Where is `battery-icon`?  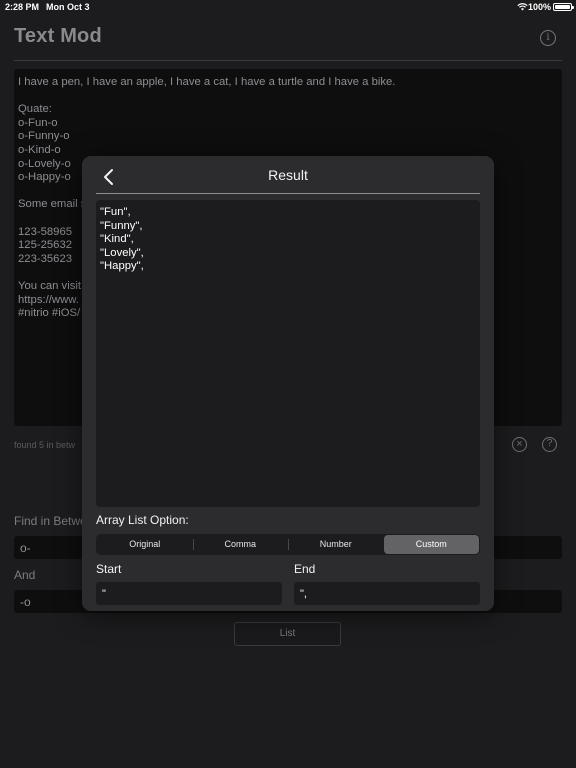
battery-icon is located at coordinates (563, 7).